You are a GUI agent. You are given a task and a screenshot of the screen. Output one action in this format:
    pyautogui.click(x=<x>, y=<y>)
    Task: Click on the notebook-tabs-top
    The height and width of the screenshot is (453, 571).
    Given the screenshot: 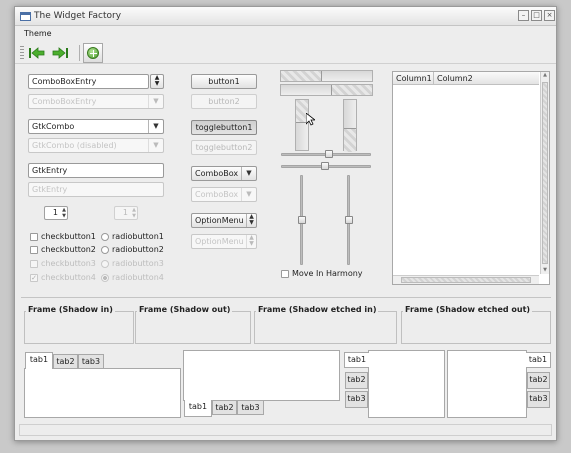 What is the action you would take?
    pyautogui.click(x=102, y=393)
    